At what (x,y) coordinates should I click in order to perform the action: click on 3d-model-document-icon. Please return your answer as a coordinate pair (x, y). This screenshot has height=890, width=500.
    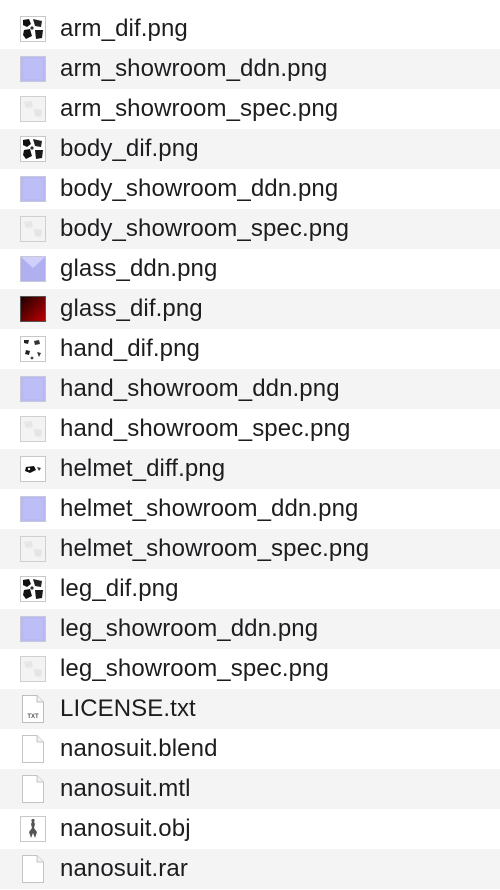
    Looking at the image, I should click on (33, 829).